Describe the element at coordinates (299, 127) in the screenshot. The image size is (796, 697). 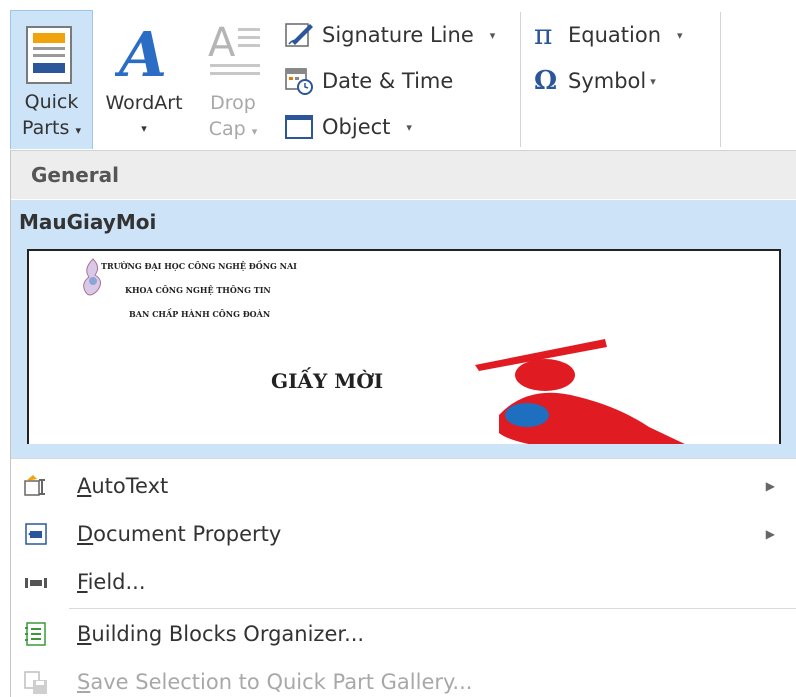
I see `object-icon` at that location.